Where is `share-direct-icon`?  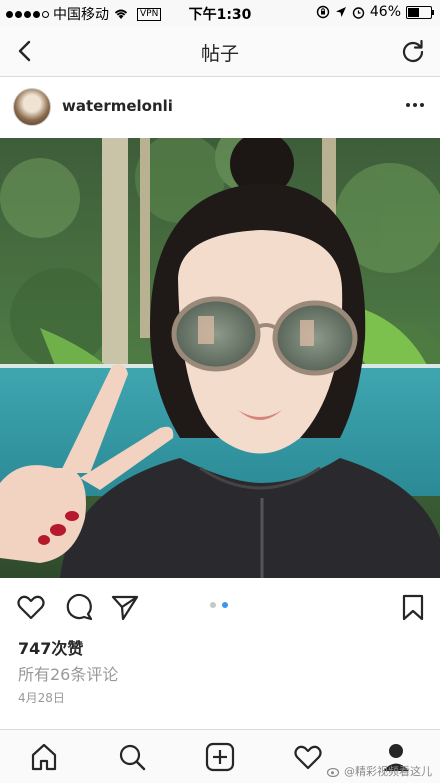
share-direct-icon is located at coordinates (125, 607).